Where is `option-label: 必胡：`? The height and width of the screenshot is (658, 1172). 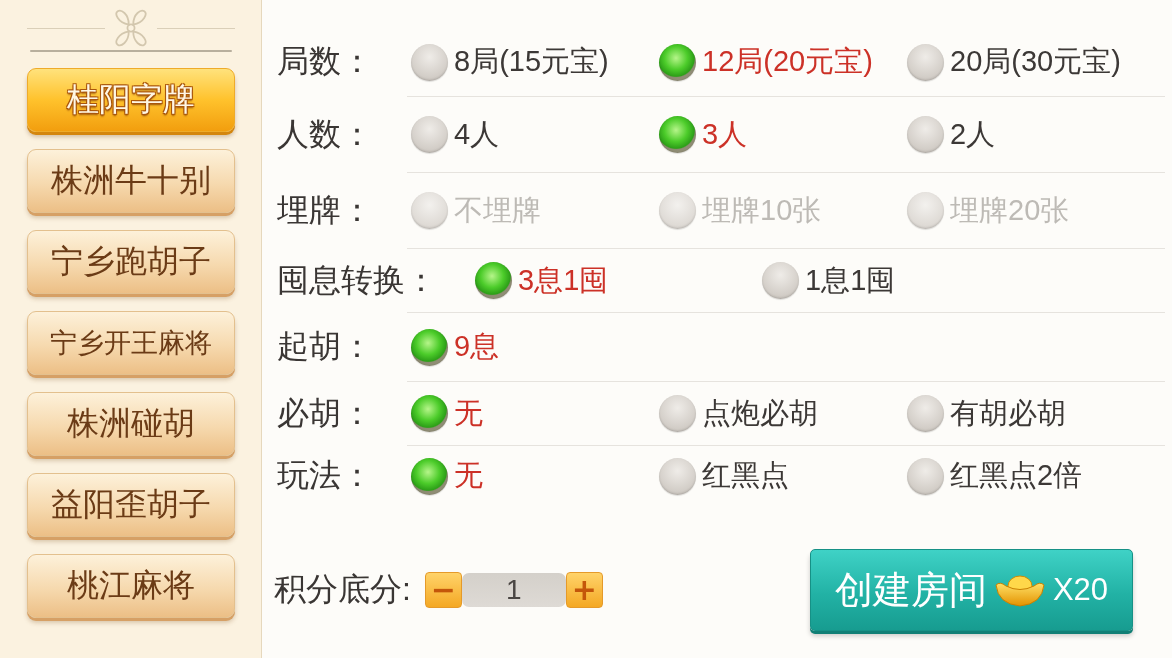 option-label: 必胡： is located at coordinates (325, 413).